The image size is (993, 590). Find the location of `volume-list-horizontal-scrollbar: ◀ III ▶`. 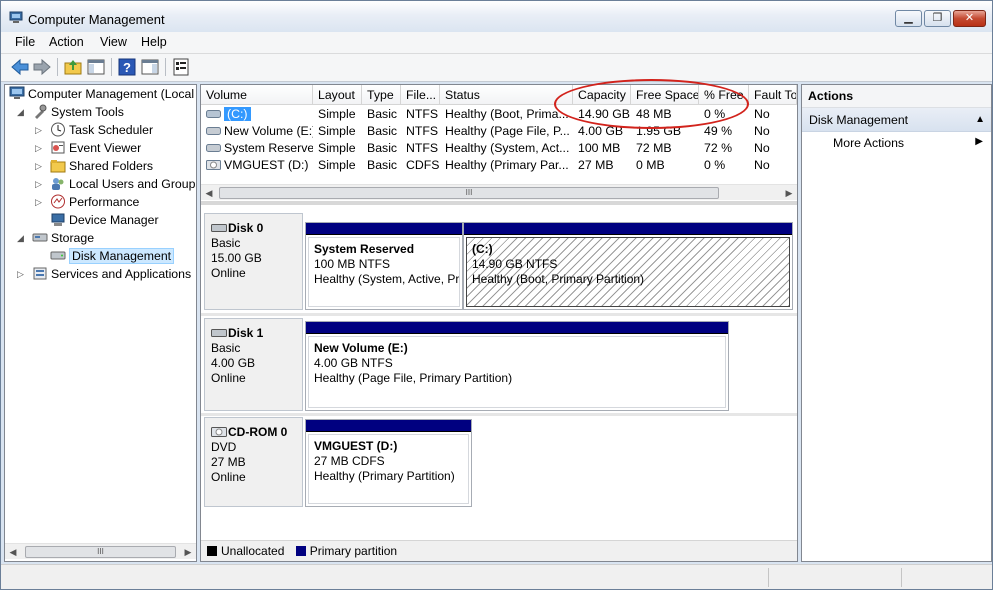

volume-list-horizontal-scrollbar: ◀ III ▶ is located at coordinates (499, 192).